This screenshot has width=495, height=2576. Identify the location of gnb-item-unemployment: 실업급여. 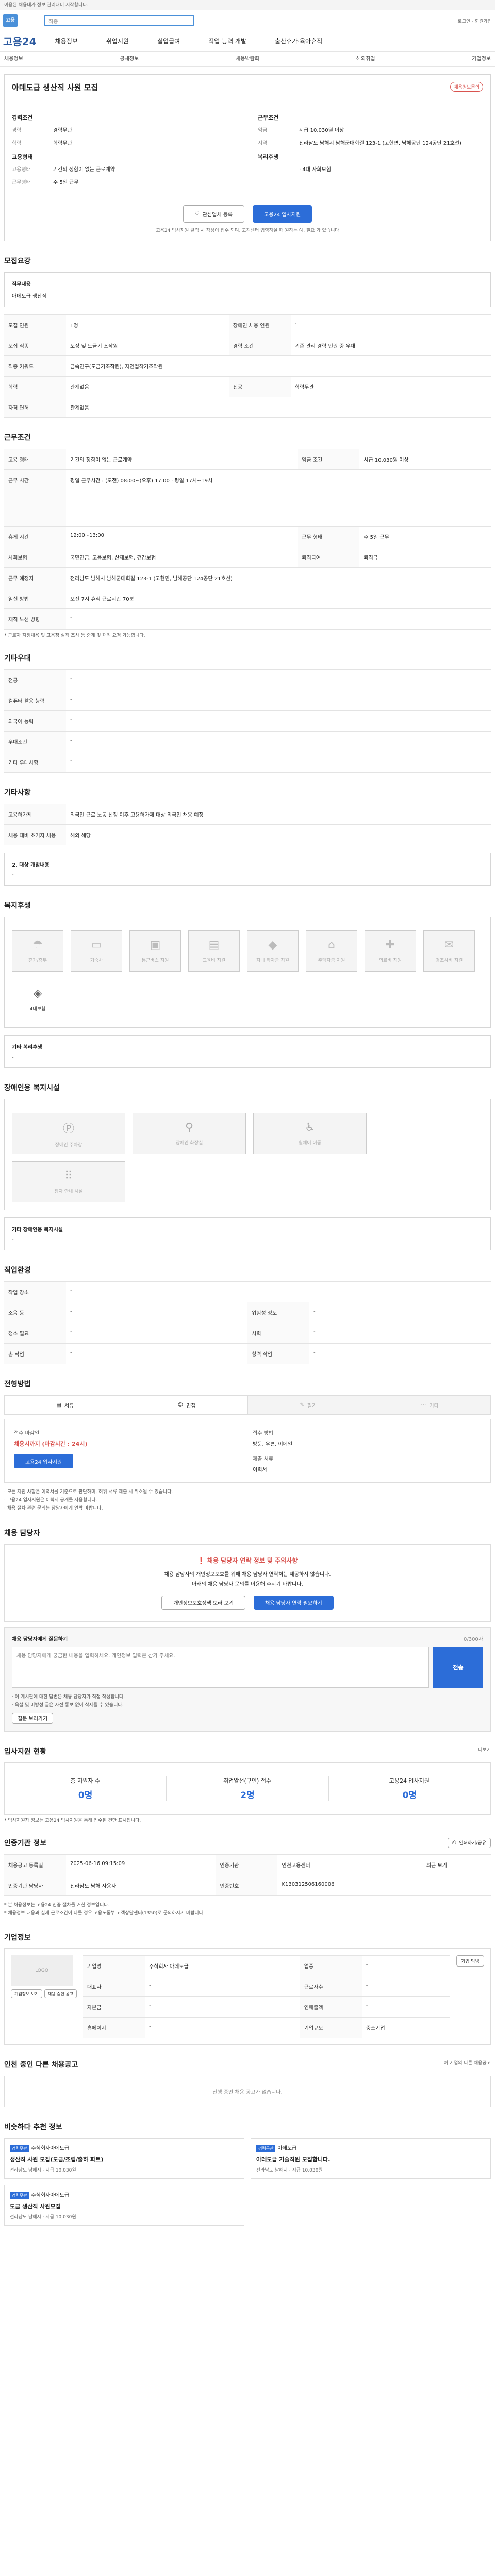
(168, 41).